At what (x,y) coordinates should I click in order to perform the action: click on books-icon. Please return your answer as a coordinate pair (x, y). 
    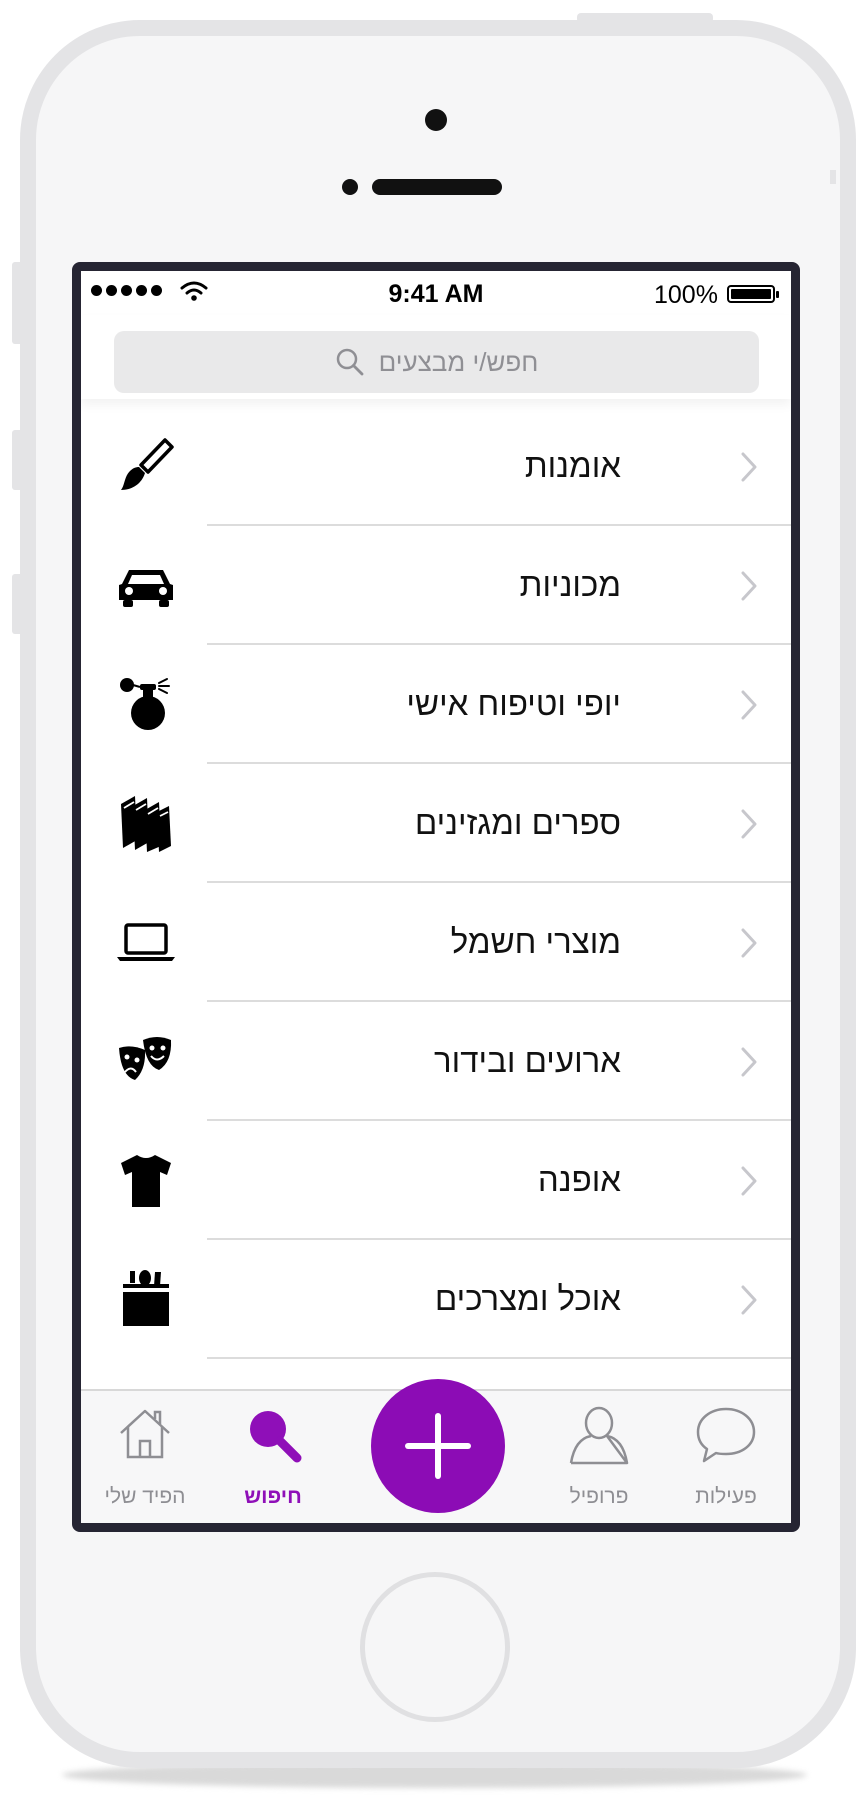
    Looking at the image, I should click on (146, 824).